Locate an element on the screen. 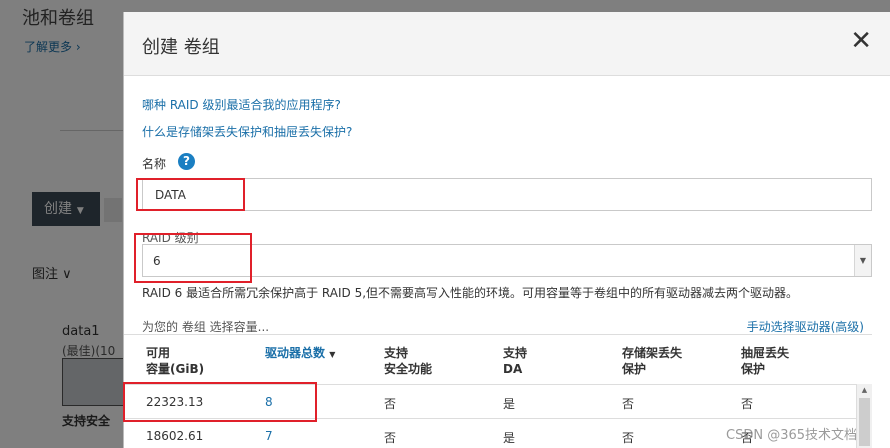 The height and width of the screenshot is (448, 890). close-icon: ✕ is located at coordinates (861, 41).